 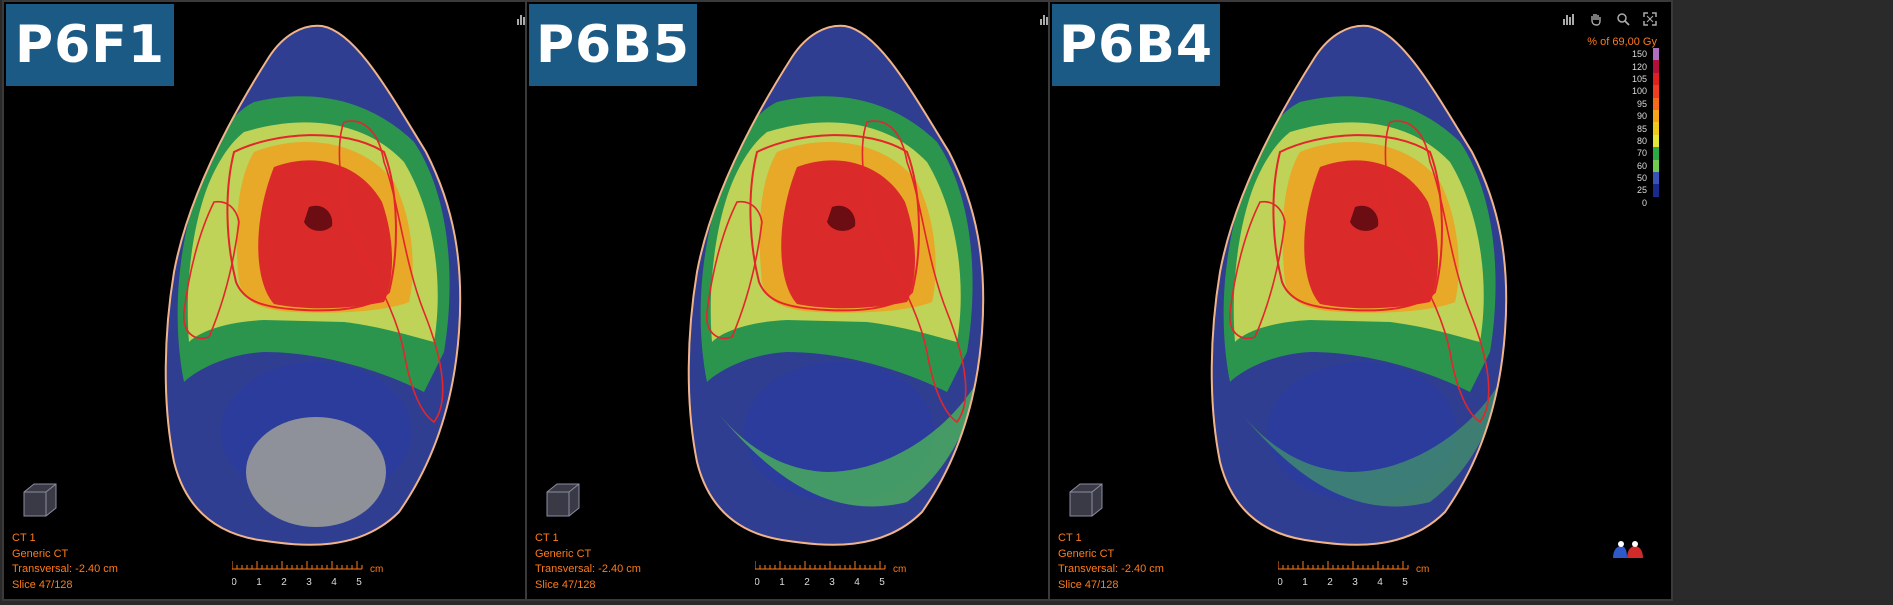 I want to click on legend-level-label: 50, so click(x=1641, y=178).